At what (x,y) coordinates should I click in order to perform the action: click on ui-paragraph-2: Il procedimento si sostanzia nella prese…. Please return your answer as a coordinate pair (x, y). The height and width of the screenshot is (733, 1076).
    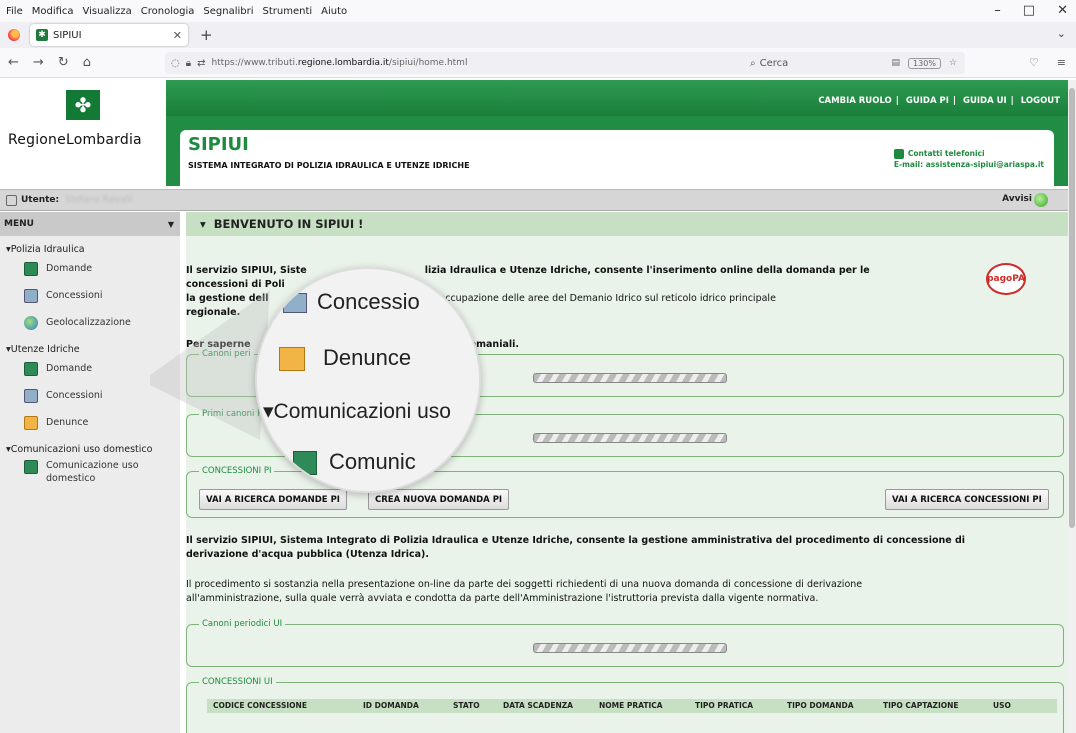
    Looking at the image, I should click on (524, 591).